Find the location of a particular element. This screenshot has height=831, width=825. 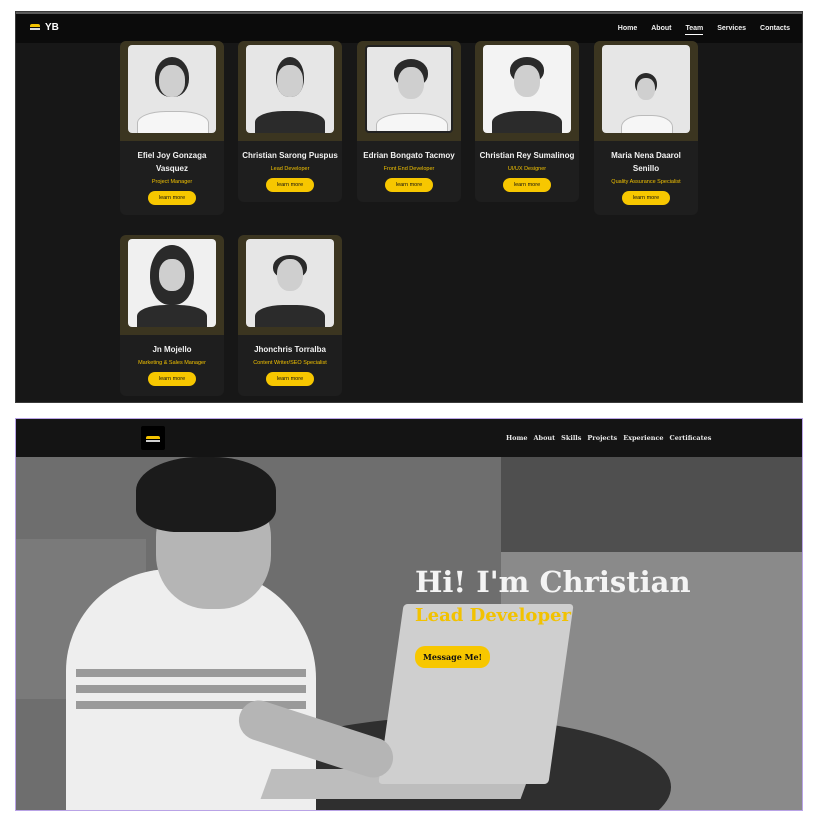

logo-icon is located at coordinates (35, 27).